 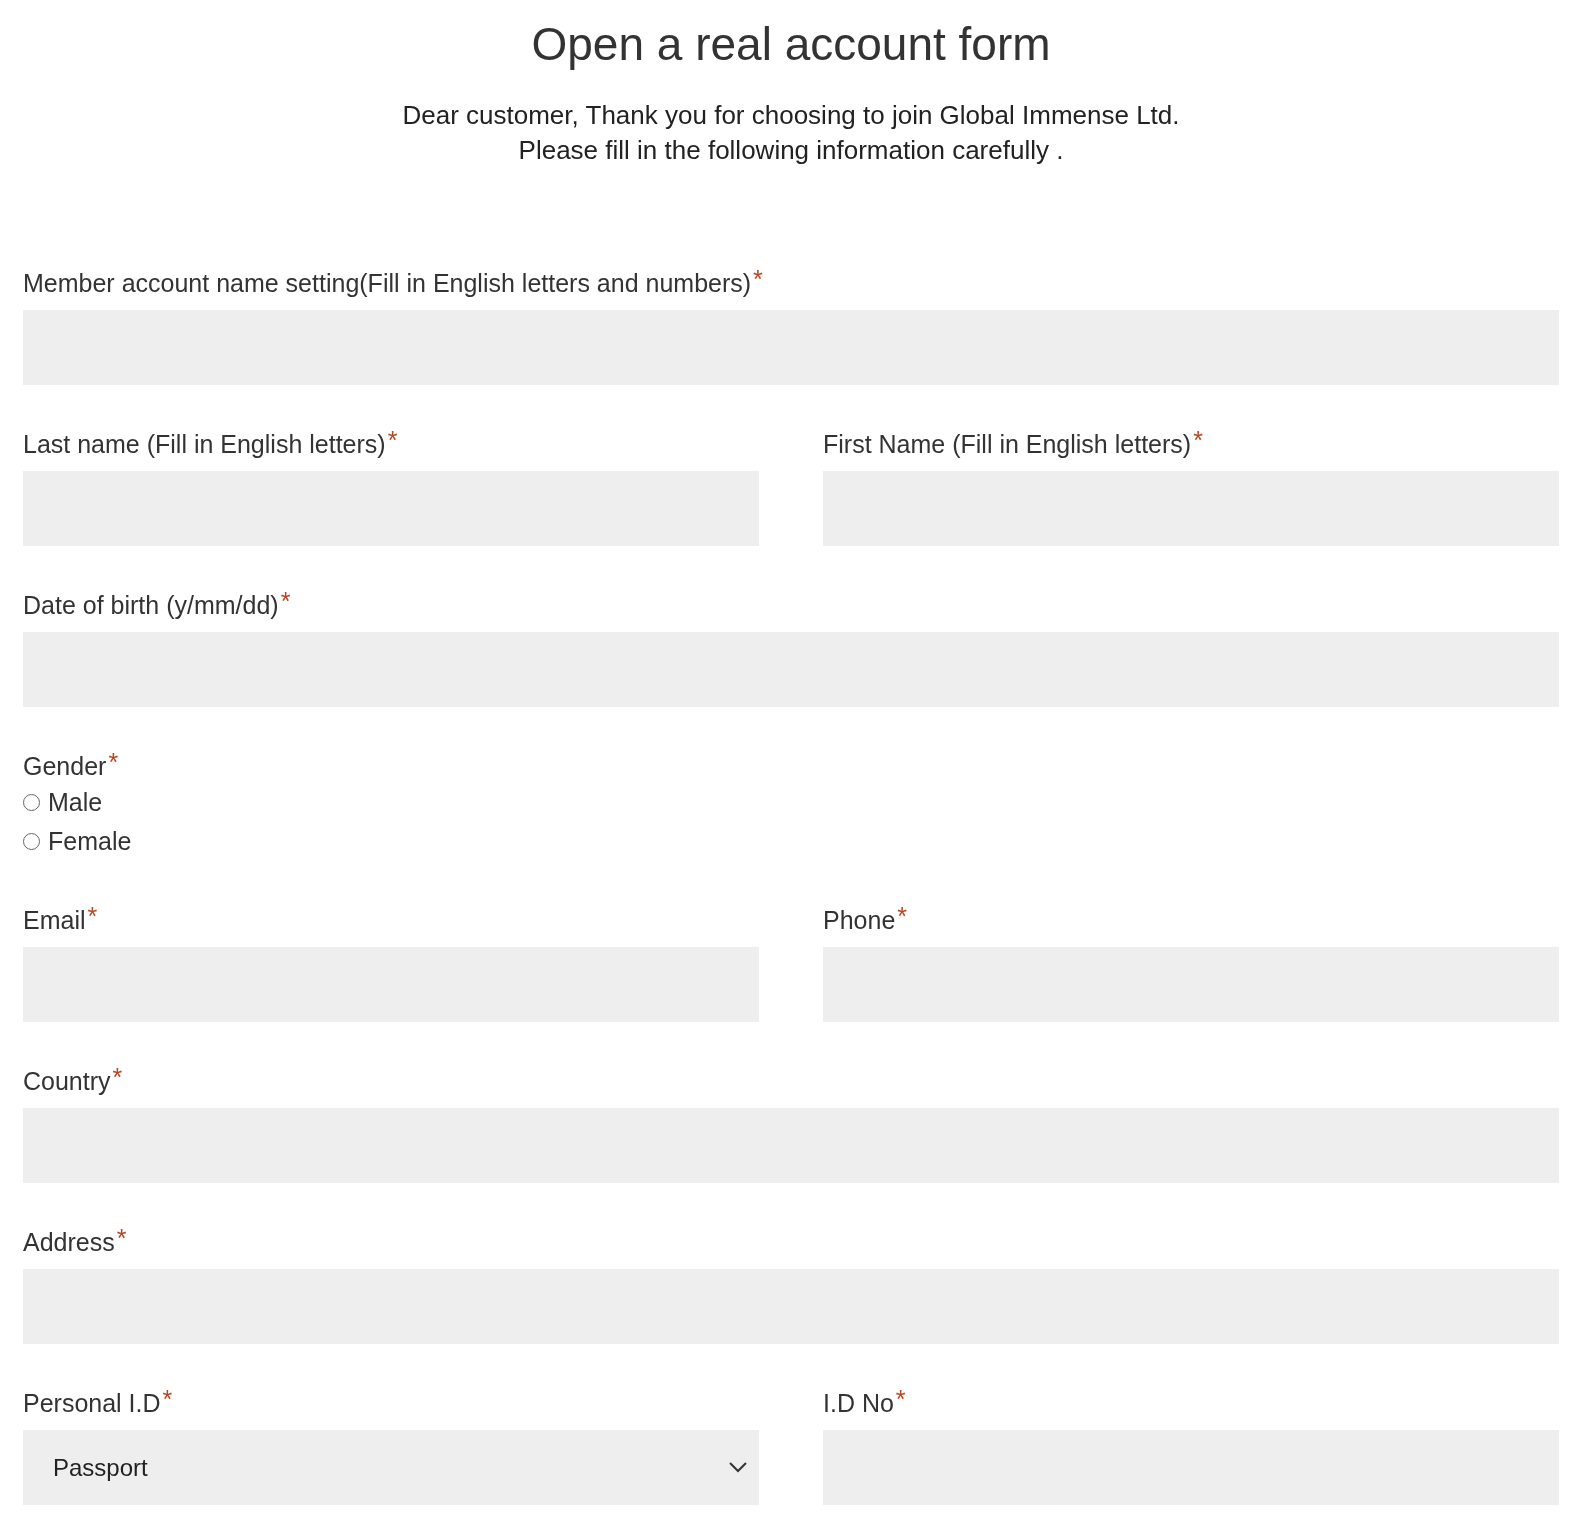 What do you see at coordinates (387, 283) in the screenshot?
I see `field-label: Member account name setting(Fill in English letters and numbers)` at bounding box center [387, 283].